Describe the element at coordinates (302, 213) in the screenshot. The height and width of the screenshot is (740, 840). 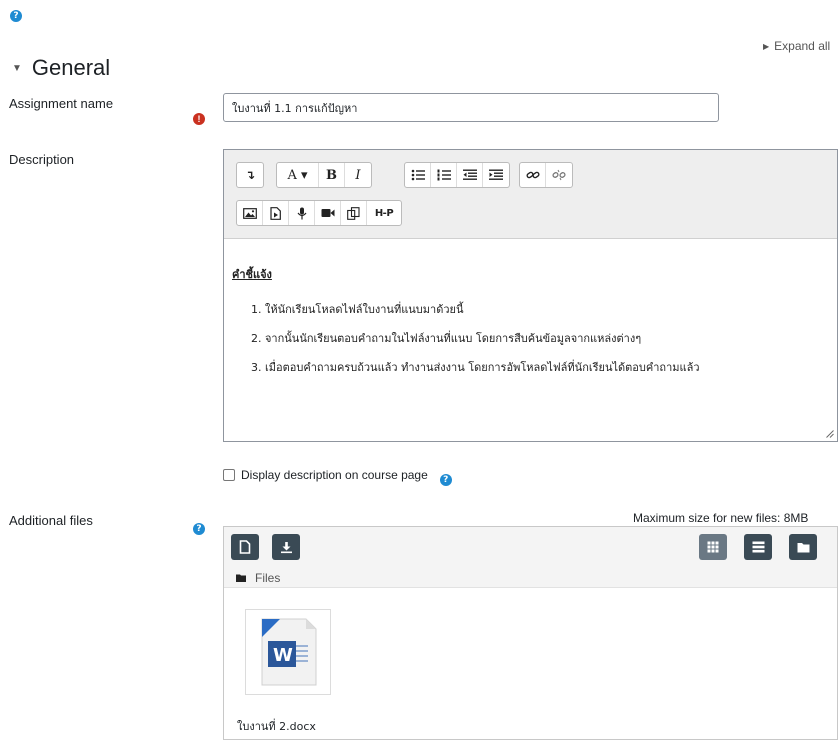
I see `microphone-icon` at that location.